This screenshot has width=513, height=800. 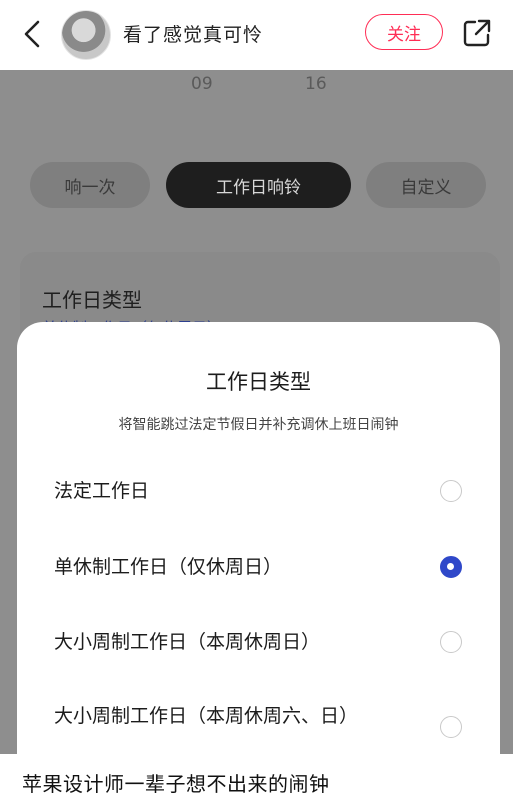 I want to click on avatar, so click(x=86, y=35).